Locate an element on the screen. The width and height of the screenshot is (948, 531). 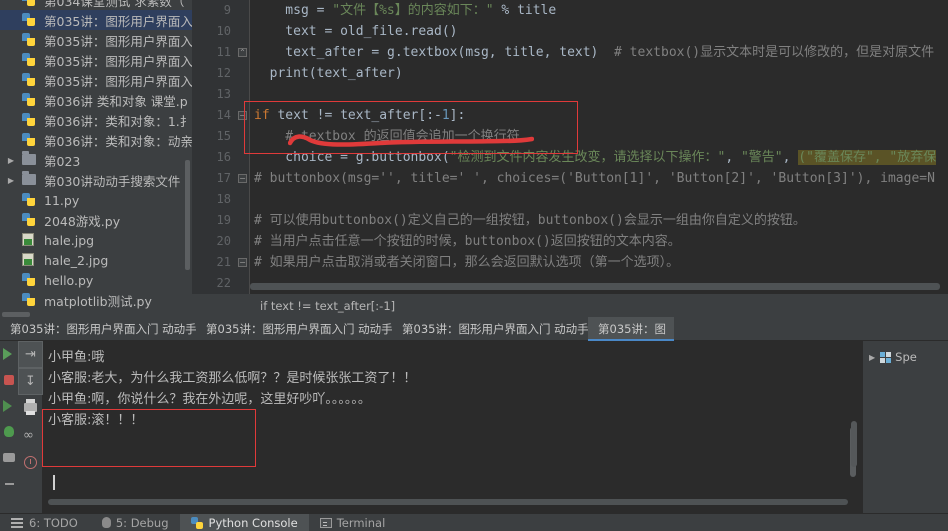
console-tab: 第035讲：图 is located at coordinates (631, 329).